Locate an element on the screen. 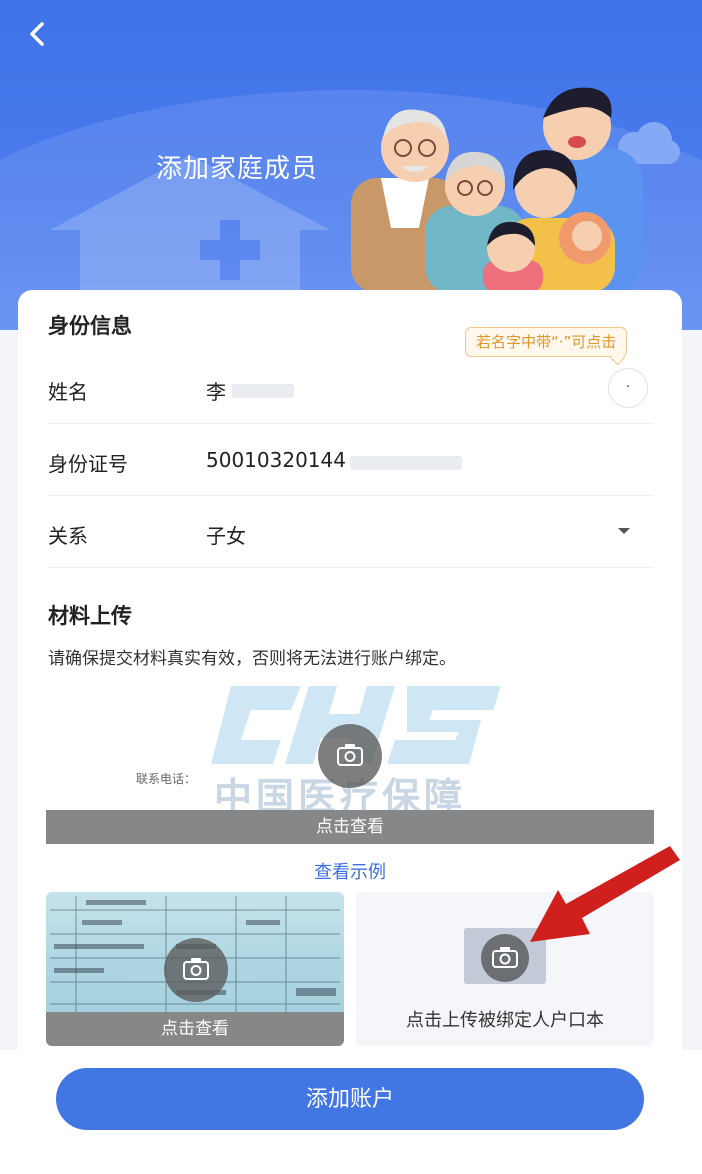 This screenshot has height=1174, width=702. relation-row: 关系 子女 is located at coordinates (351, 533).